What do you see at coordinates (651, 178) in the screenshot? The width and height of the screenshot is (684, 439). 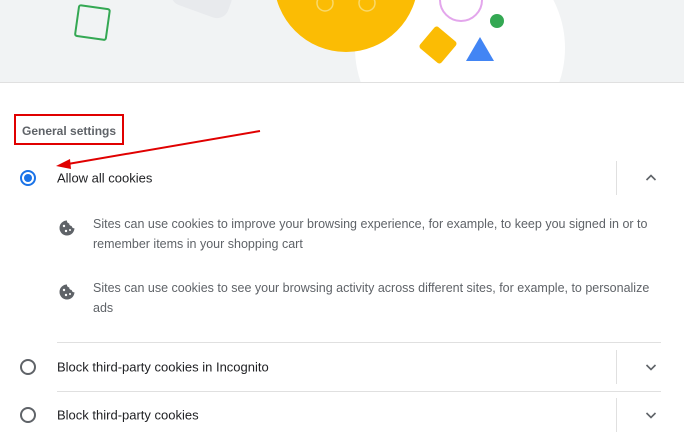 I see `chevron-up-icon` at bounding box center [651, 178].